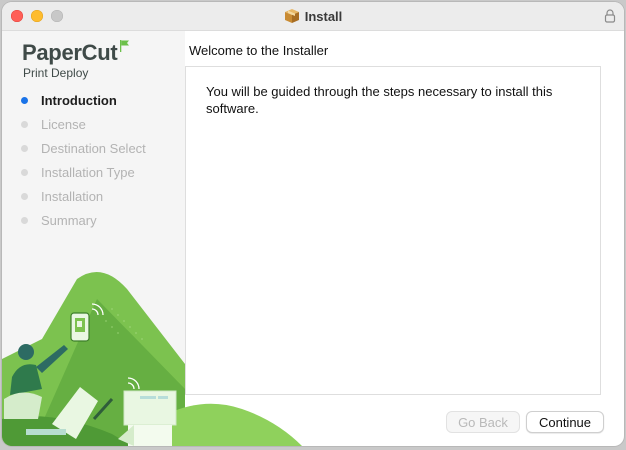 This screenshot has height=450, width=626. What do you see at coordinates (483, 422) in the screenshot?
I see `go-back-button: Go Back` at bounding box center [483, 422].